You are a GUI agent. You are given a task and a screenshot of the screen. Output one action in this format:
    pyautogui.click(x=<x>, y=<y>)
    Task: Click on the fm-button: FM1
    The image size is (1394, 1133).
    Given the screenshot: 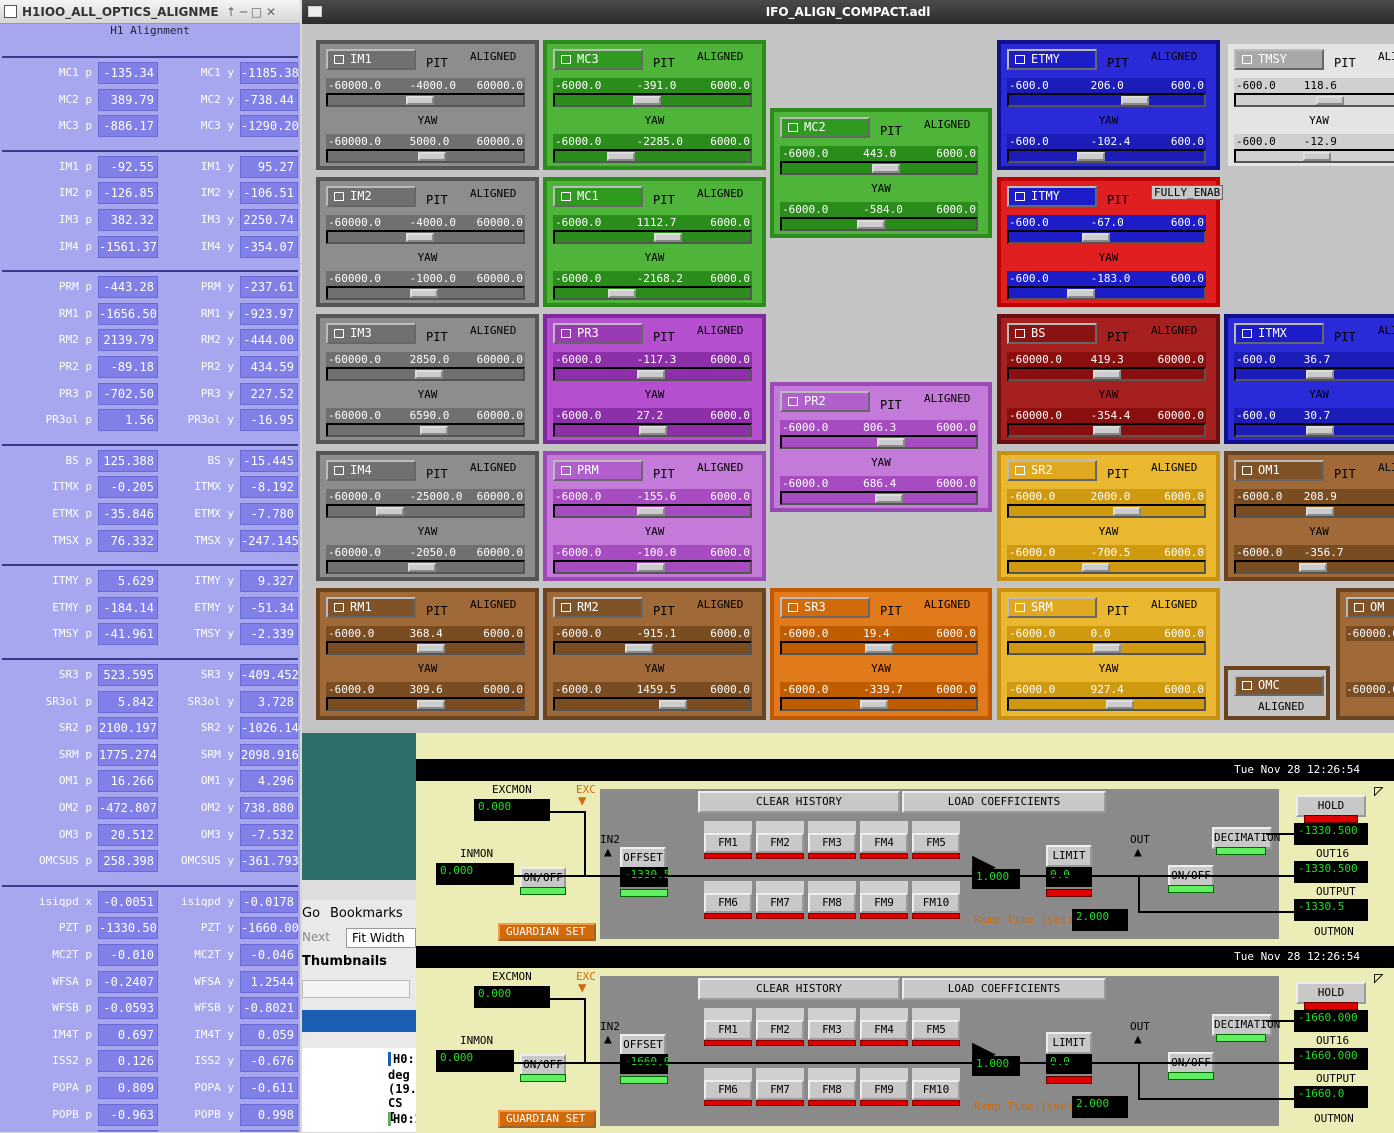 What is the action you would take?
    pyautogui.click(x=728, y=1030)
    